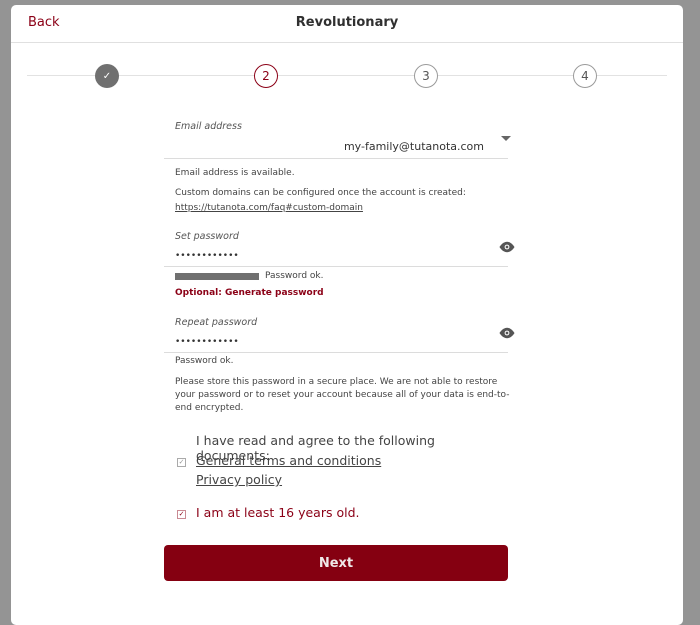  I want to click on generate-password-link: Optional: Generate password, so click(249, 293).